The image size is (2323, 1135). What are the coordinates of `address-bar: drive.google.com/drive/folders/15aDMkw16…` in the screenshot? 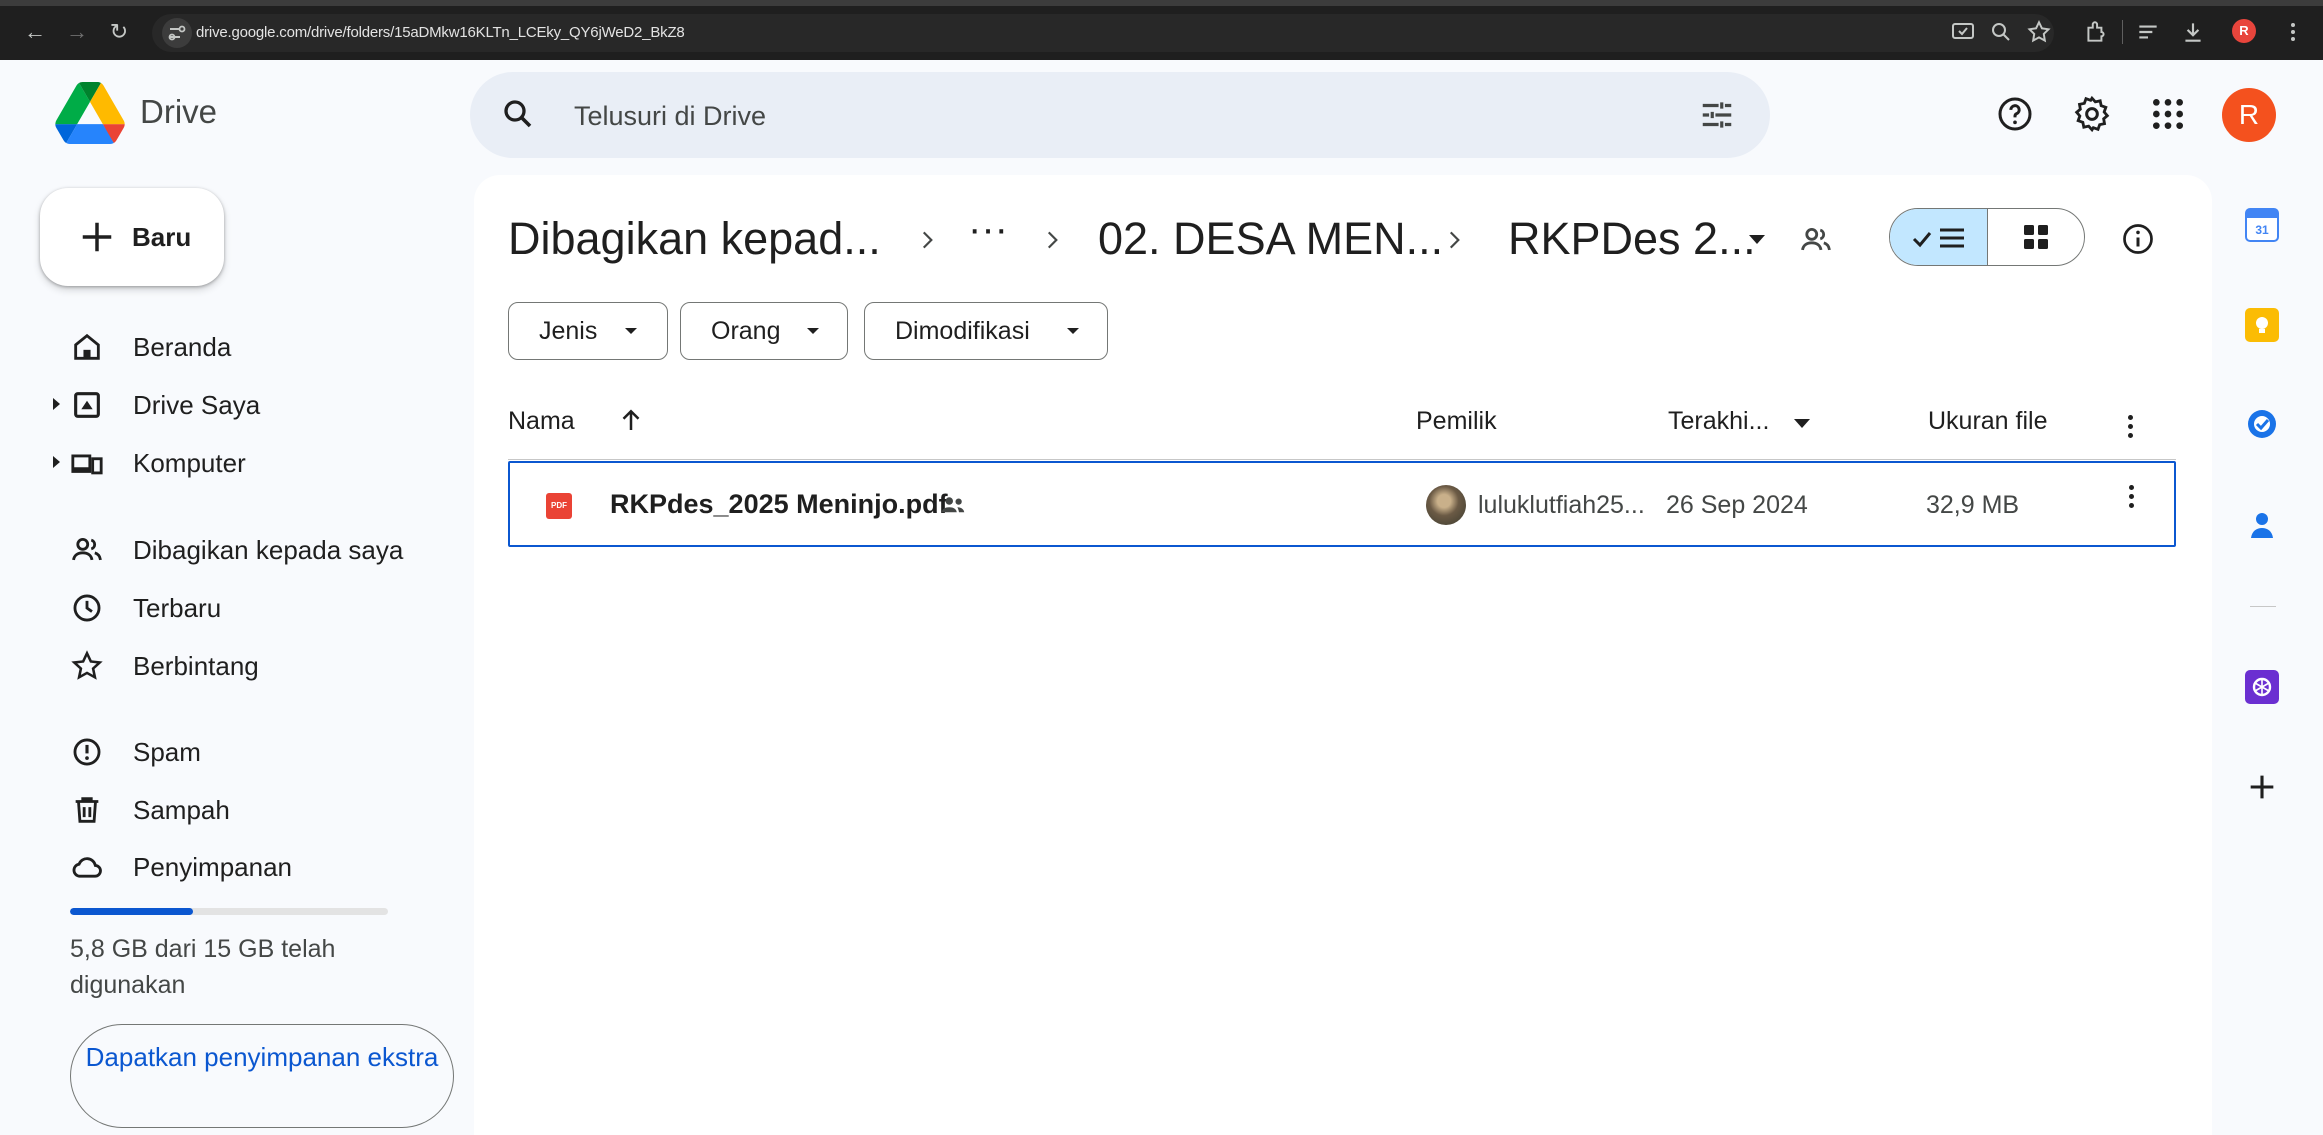 It's located at (1103, 33).